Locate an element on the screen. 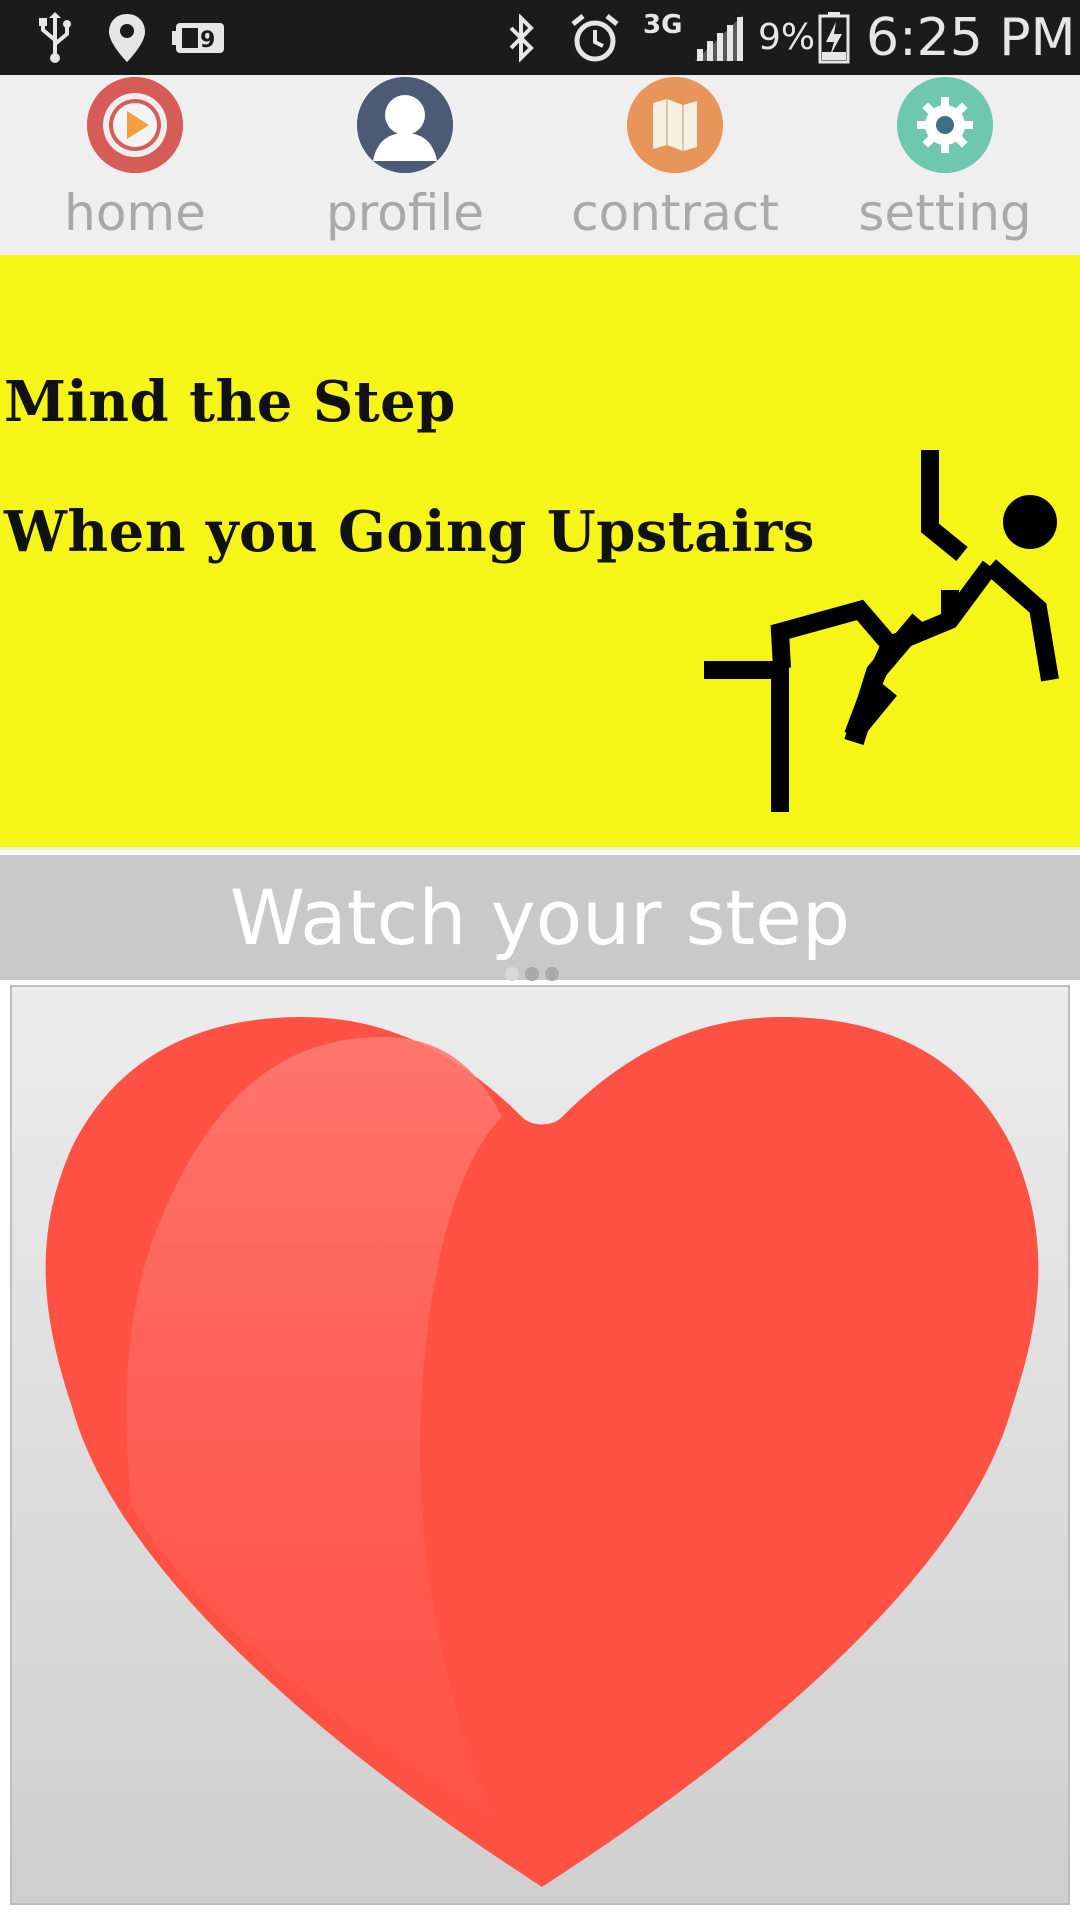 The height and width of the screenshot is (1920, 1080). battery-saver-icon: 9 is located at coordinates (200, 38).